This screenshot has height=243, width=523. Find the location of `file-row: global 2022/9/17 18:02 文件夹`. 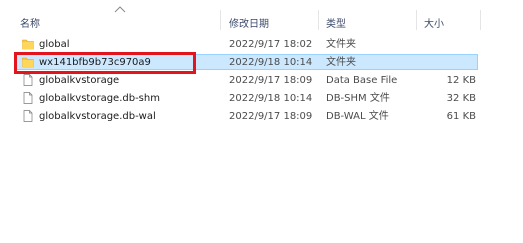

file-row: global 2022/9/17 18:02 文件夹 is located at coordinates (261, 44).